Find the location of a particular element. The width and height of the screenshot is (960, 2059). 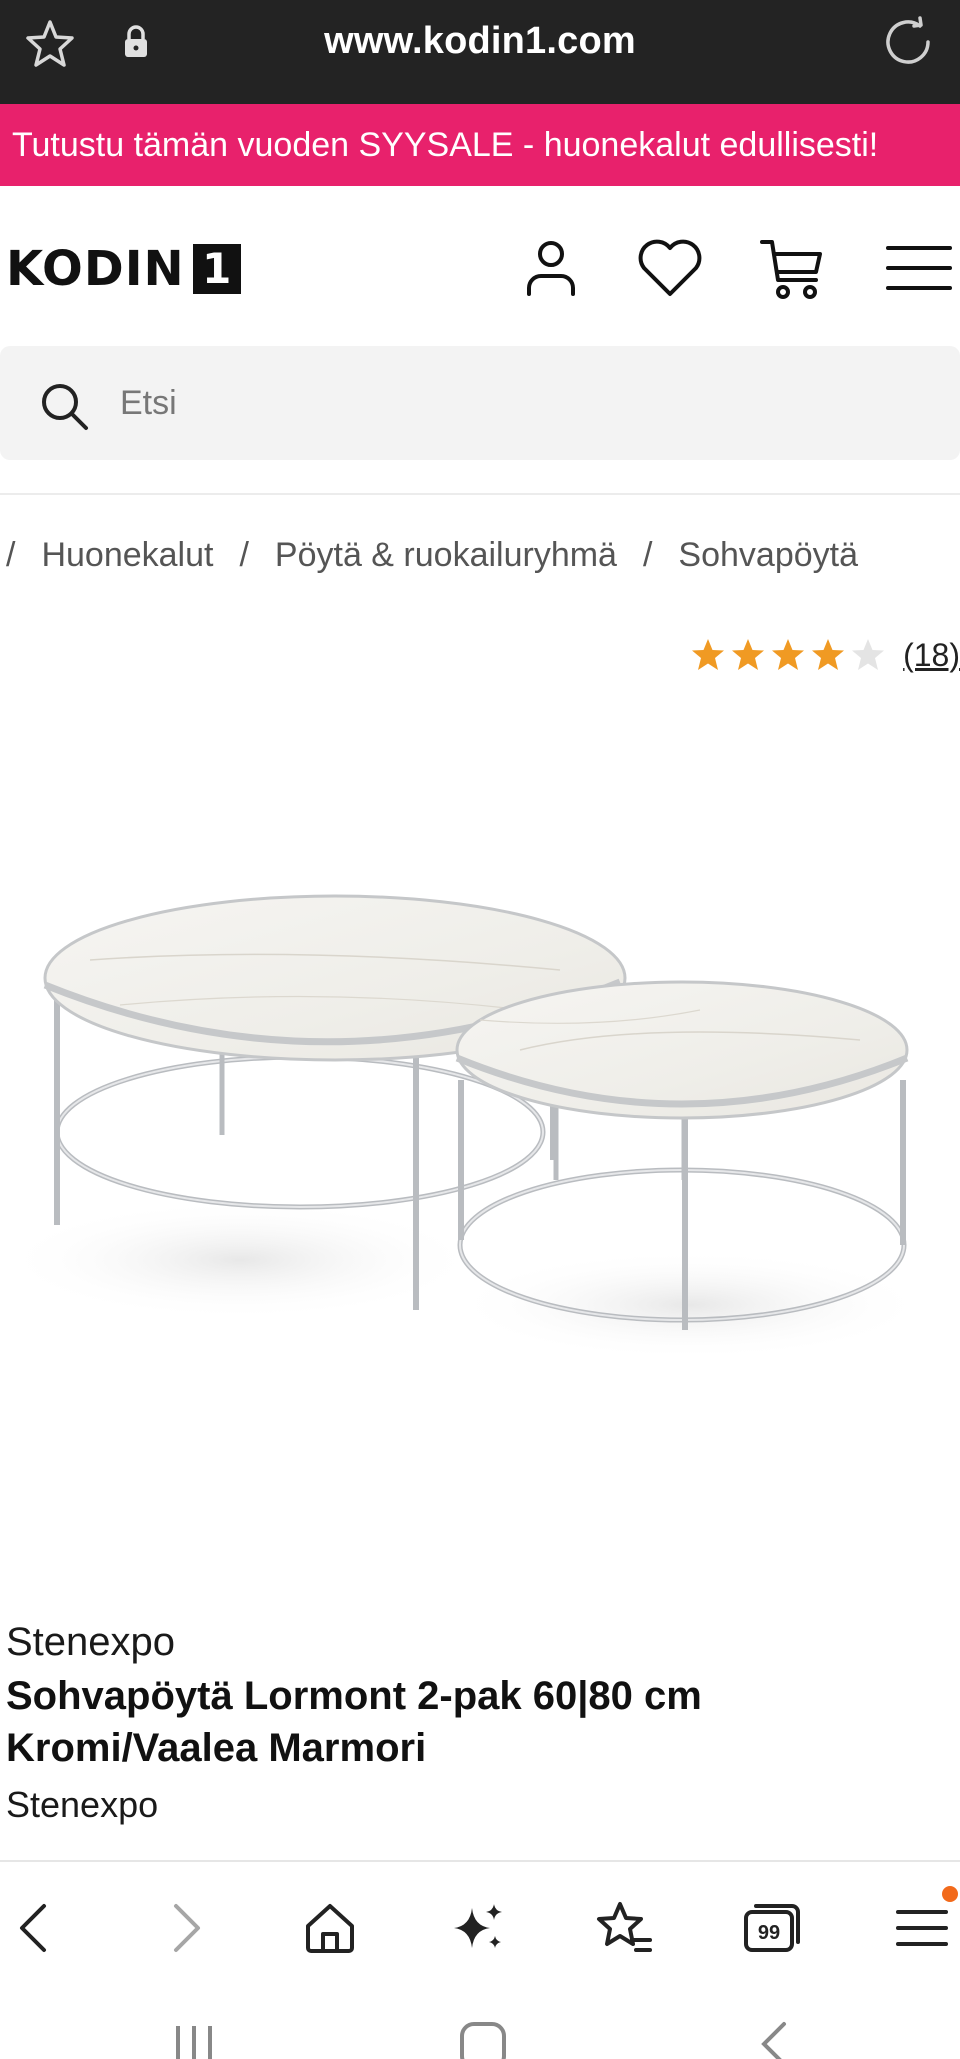

breadcrumb-item-huonekalut: Huonekalut is located at coordinates (127, 555).